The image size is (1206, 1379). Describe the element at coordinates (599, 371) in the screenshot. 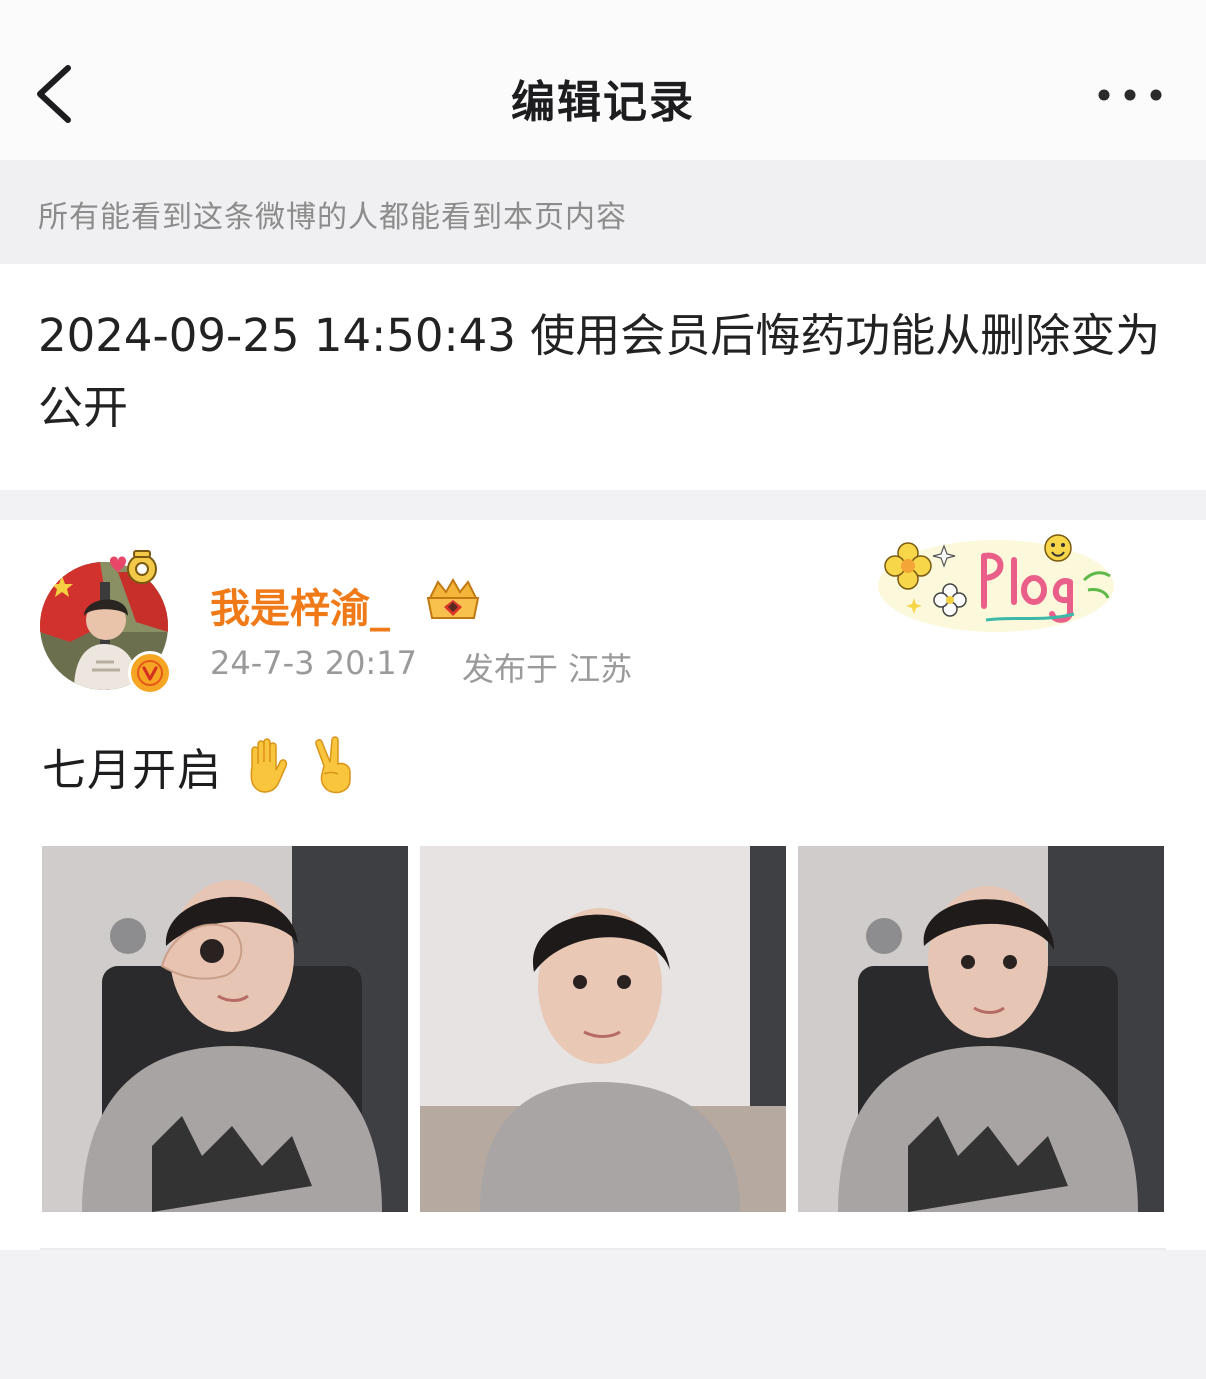

I see `edit-record-text: 2024-09-25 14:50:43 使用会员后悔药功能从删除变为公开` at that location.